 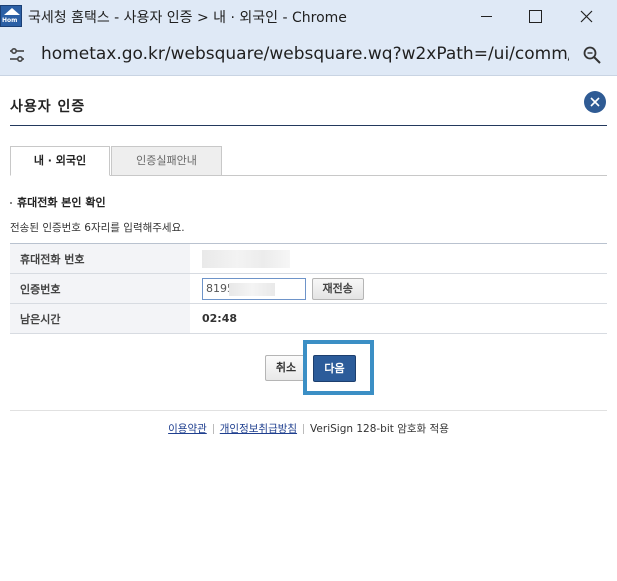 What do you see at coordinates (187, 429) in the screenshot?
I see `terms-link: 이용약관` at bounding box center [187, 429].